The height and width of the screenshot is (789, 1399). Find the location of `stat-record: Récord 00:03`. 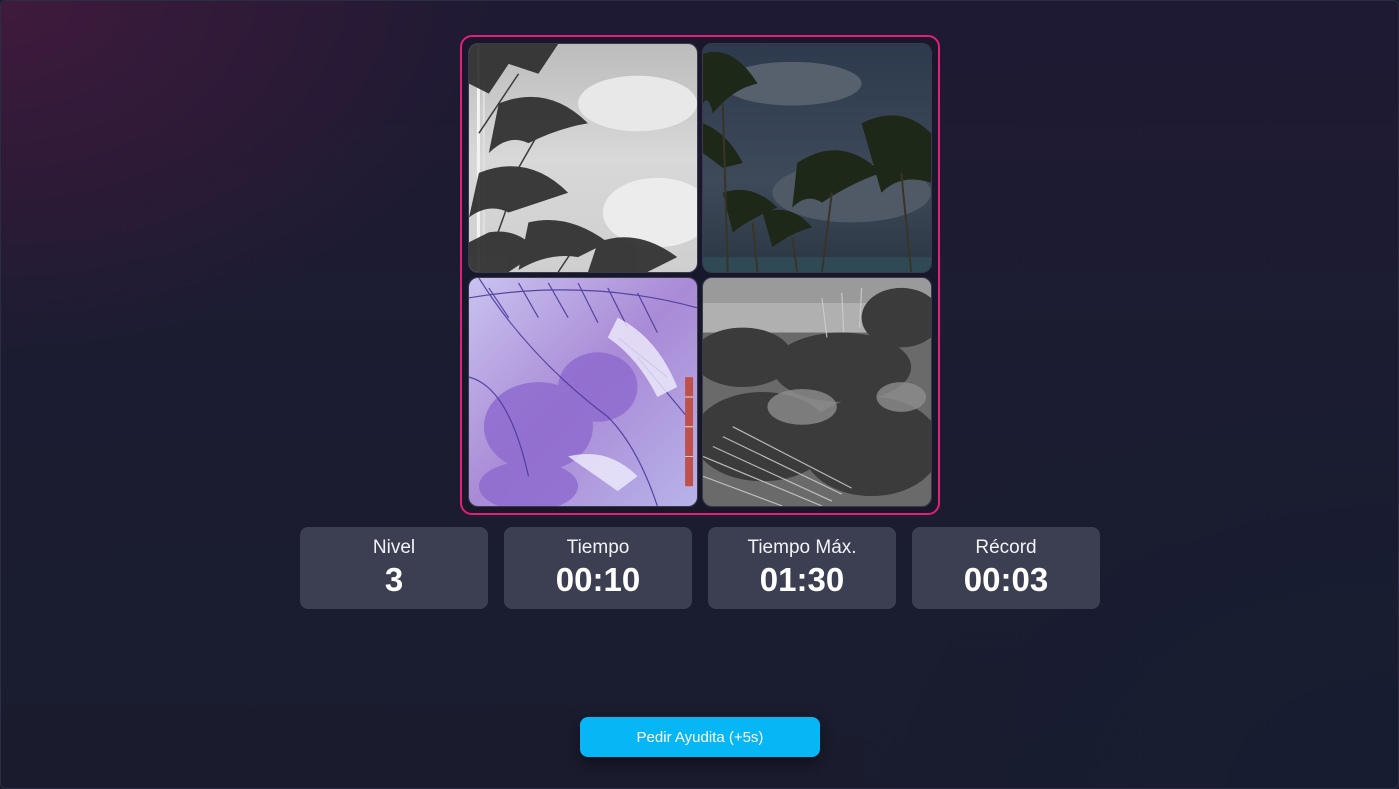

stat-record: Récord 00:03 is located at coordinates (1006, 568).